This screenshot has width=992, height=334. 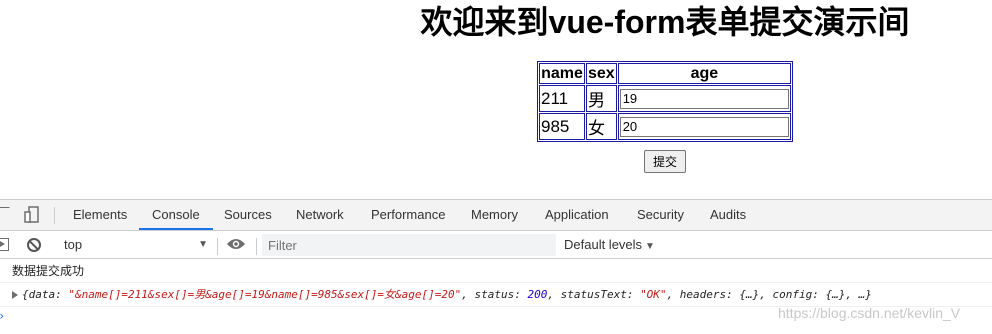 I want to click on clear-console-icon, so click(x=34, y=245).